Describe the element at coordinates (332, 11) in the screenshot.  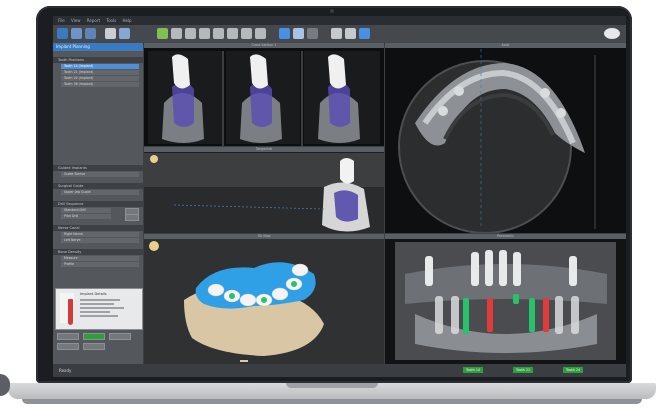
I see `webcam-icon` at that location.